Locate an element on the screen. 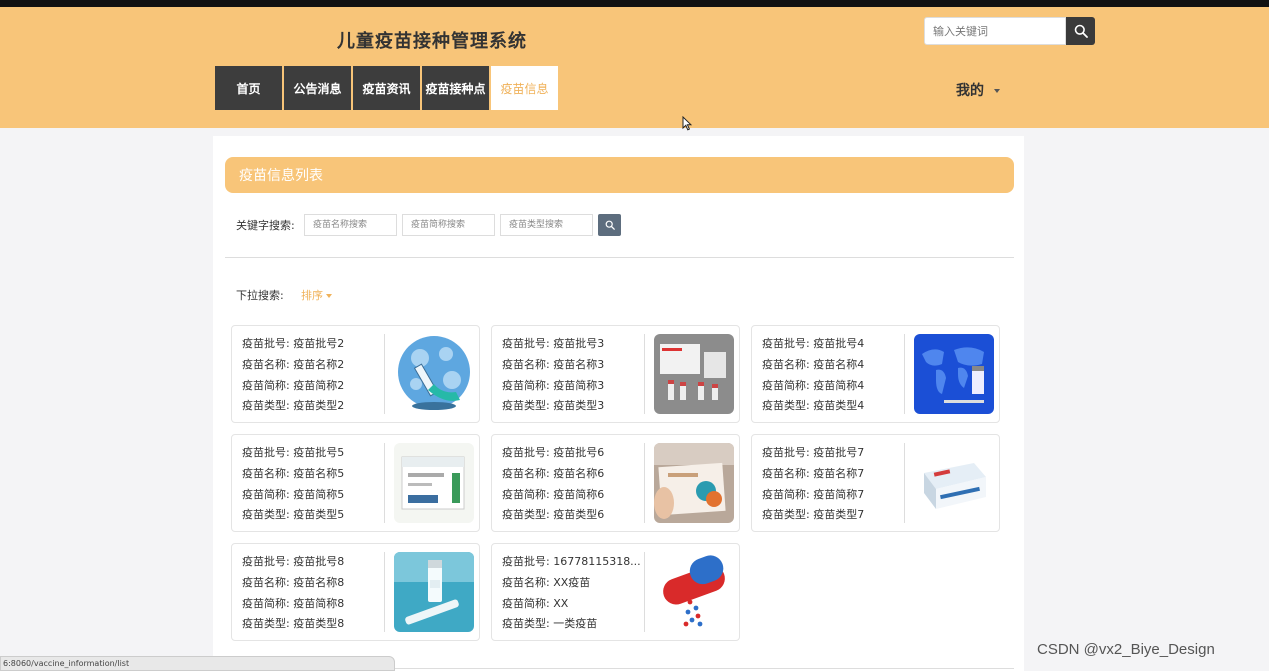  sort-dropdown: 排序 is located at coordinates (316, 295).